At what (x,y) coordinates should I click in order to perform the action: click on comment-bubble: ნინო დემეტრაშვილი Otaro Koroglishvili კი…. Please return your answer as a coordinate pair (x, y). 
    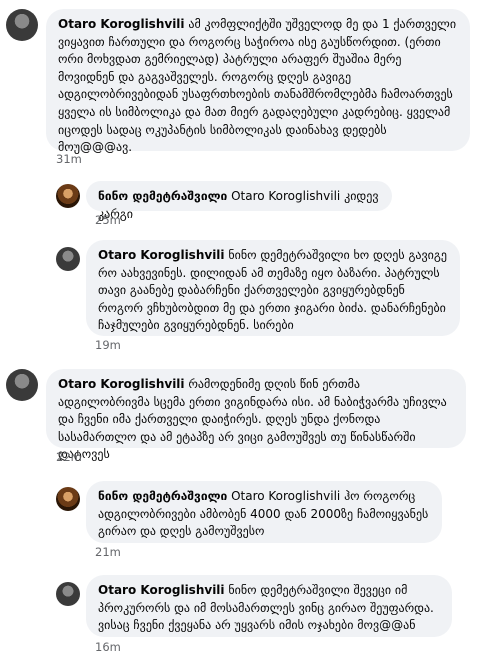
    Looking at the image, I should click on (239, 201).